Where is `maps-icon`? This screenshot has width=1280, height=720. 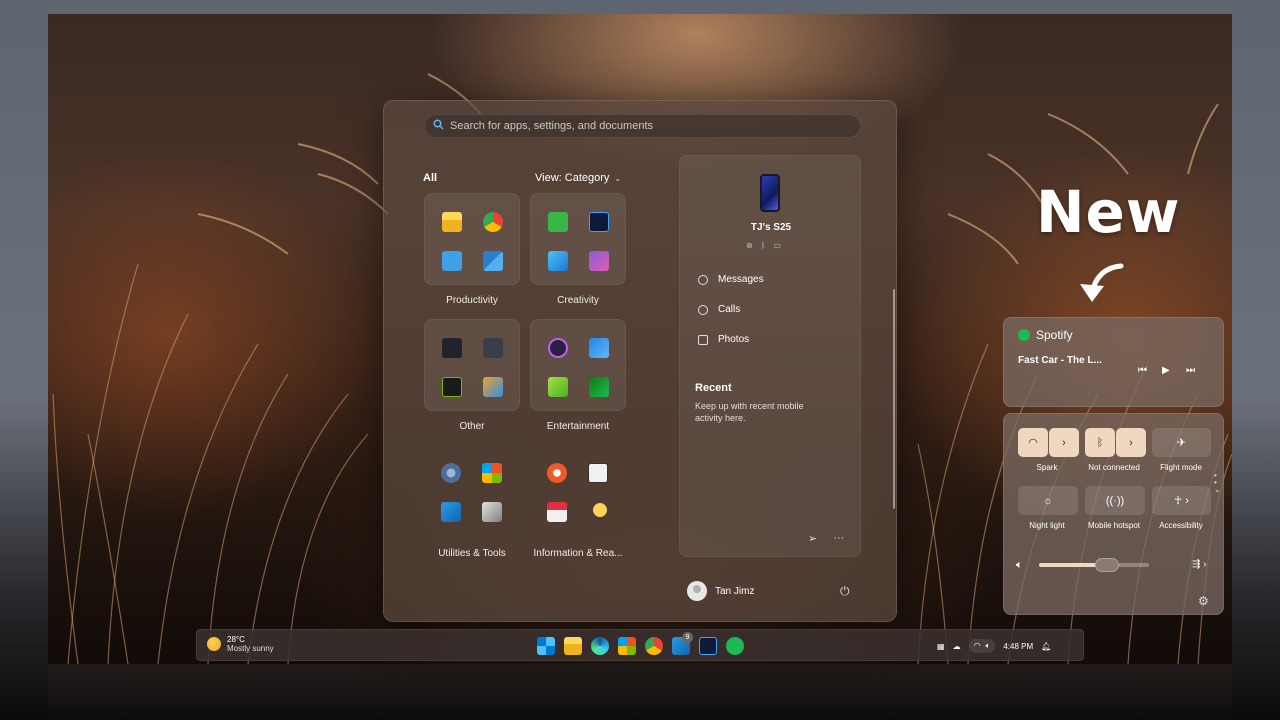 maps-icon is located at coordinates (557, 473).